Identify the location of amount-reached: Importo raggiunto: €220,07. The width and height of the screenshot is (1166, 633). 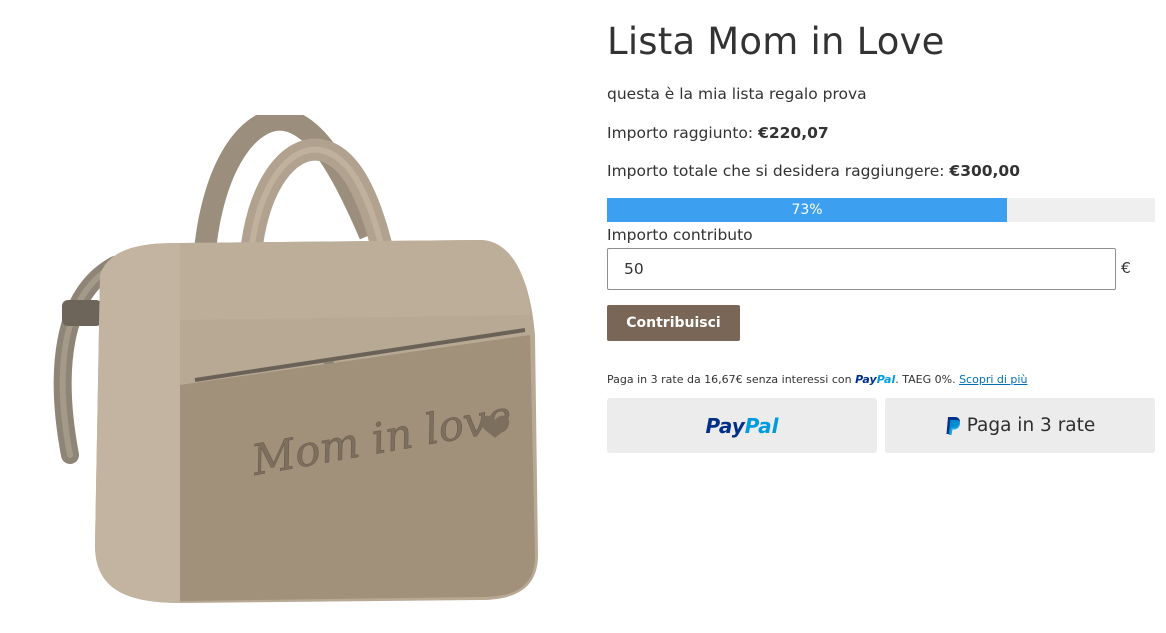
(718, 133).